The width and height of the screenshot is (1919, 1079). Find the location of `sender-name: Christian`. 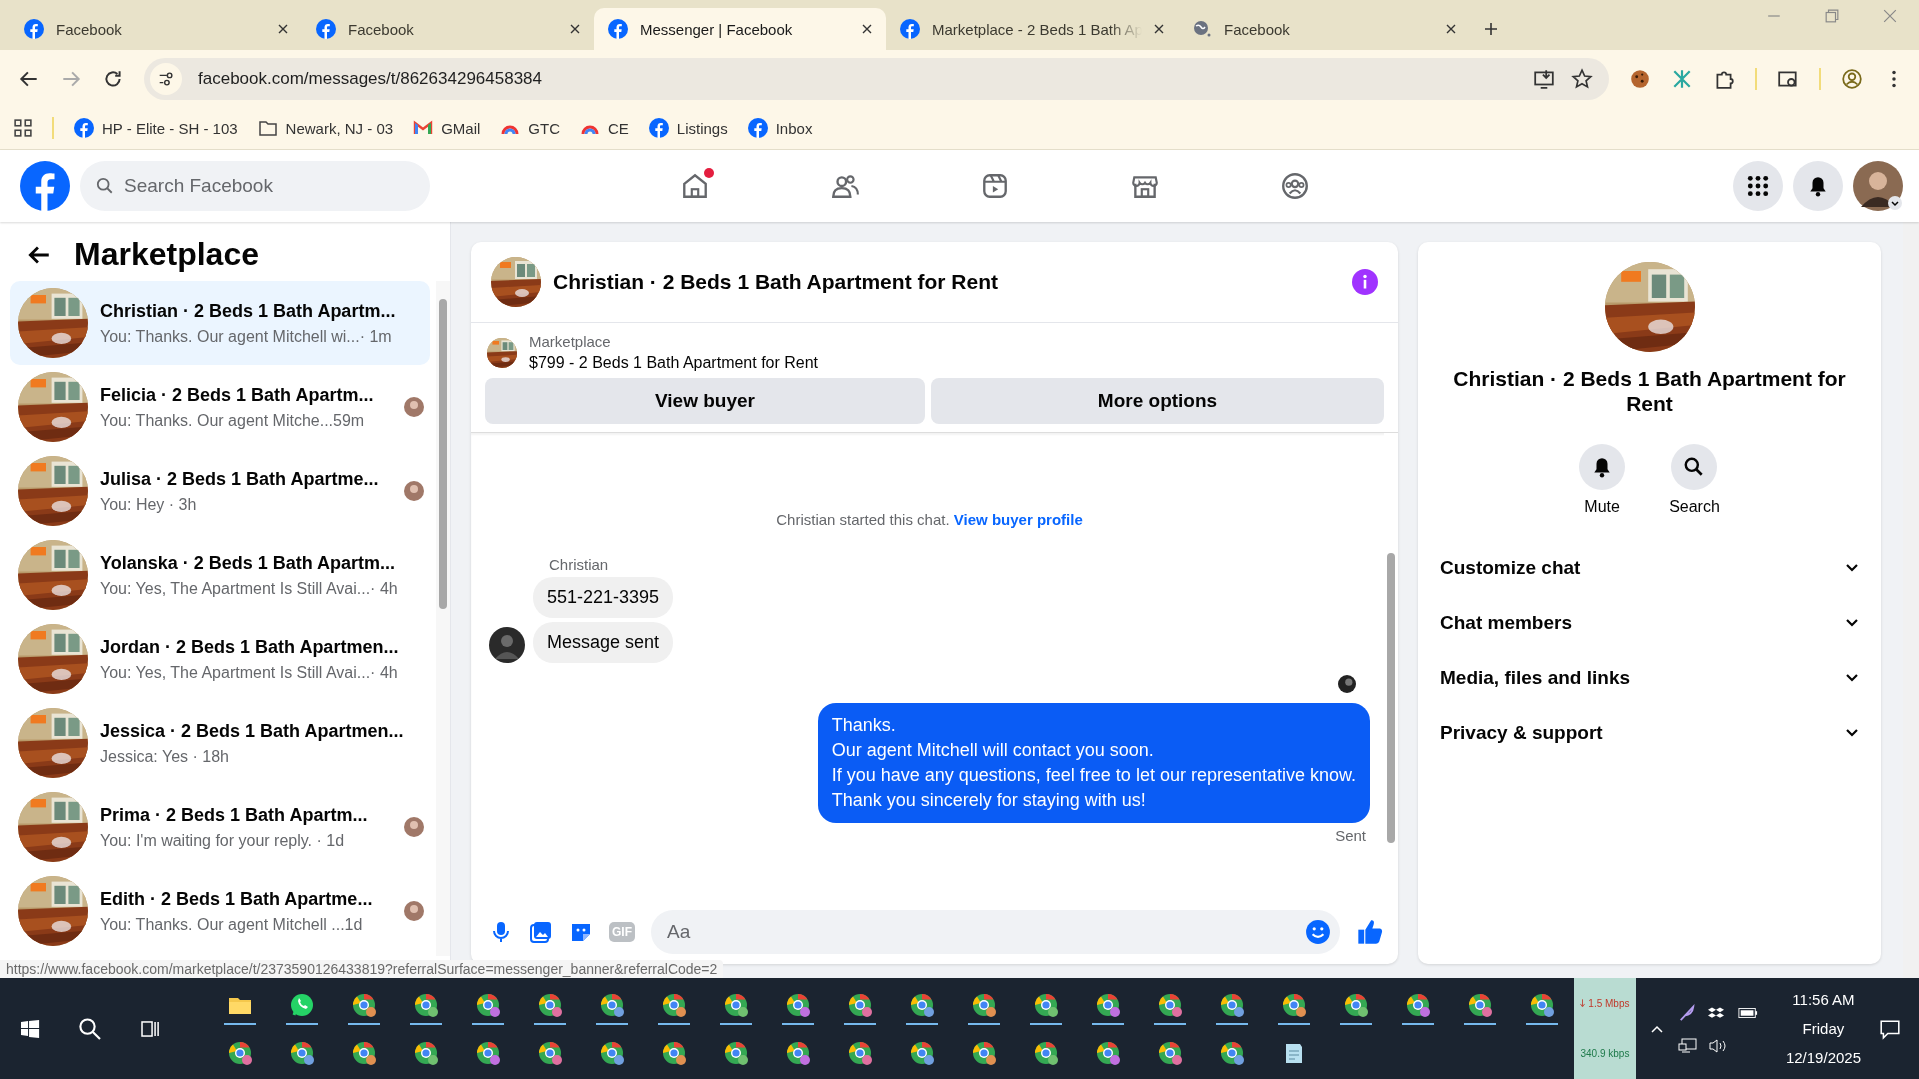

sender-name: Christian is located at coordinates (579, 564).